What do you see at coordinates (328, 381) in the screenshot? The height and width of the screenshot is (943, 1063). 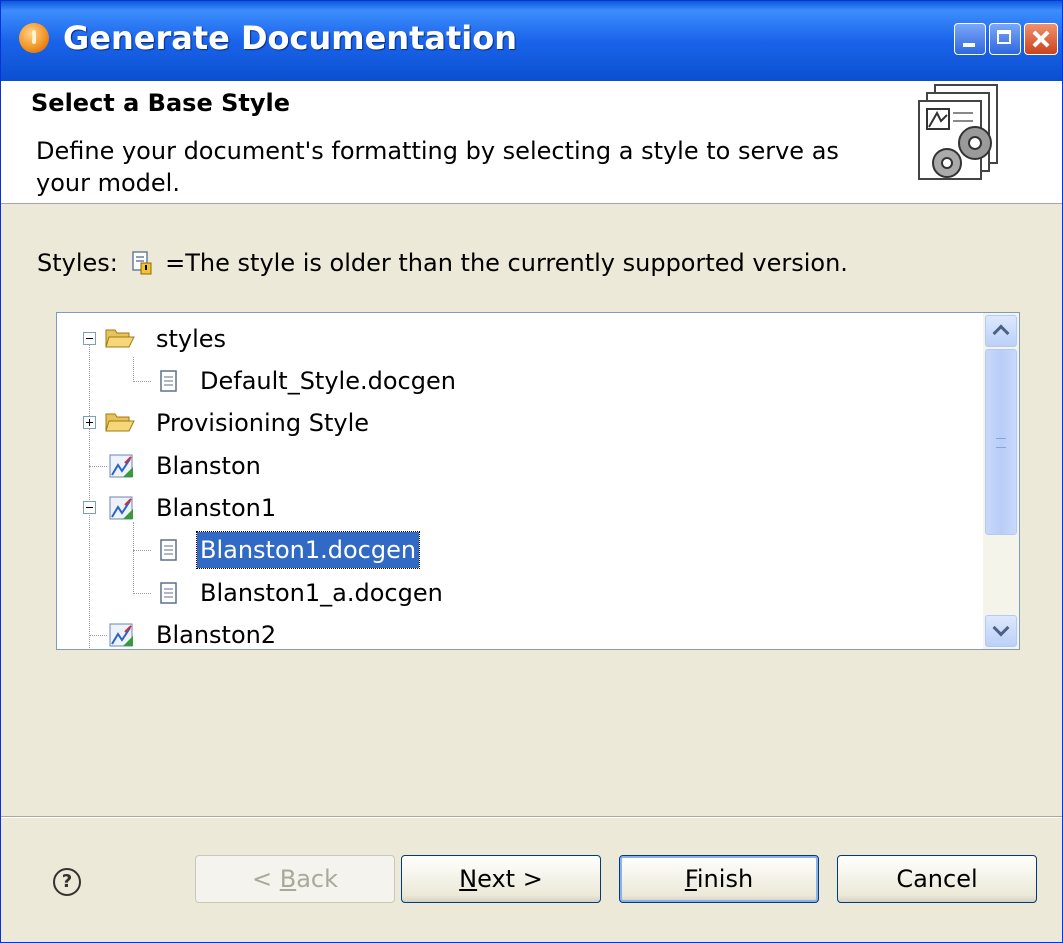 I see `tree-item-label: Default_Style.docgen` at bounding box center [328, 381].